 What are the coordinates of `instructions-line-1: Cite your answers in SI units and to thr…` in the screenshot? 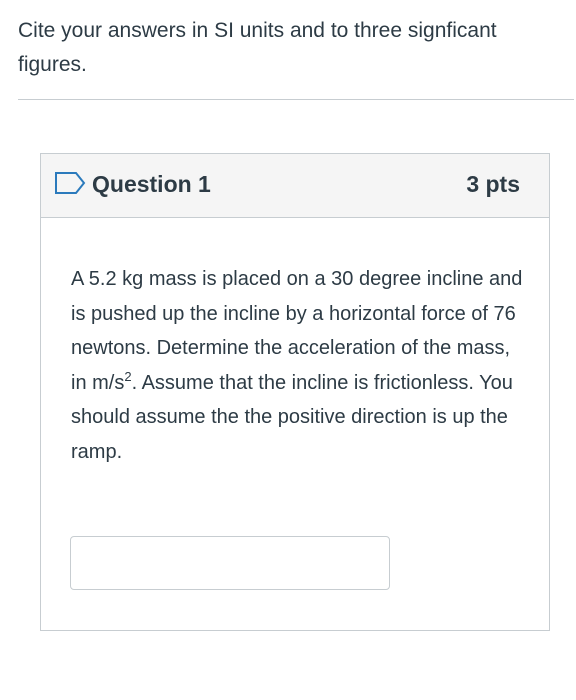 It's located at (257, 30).